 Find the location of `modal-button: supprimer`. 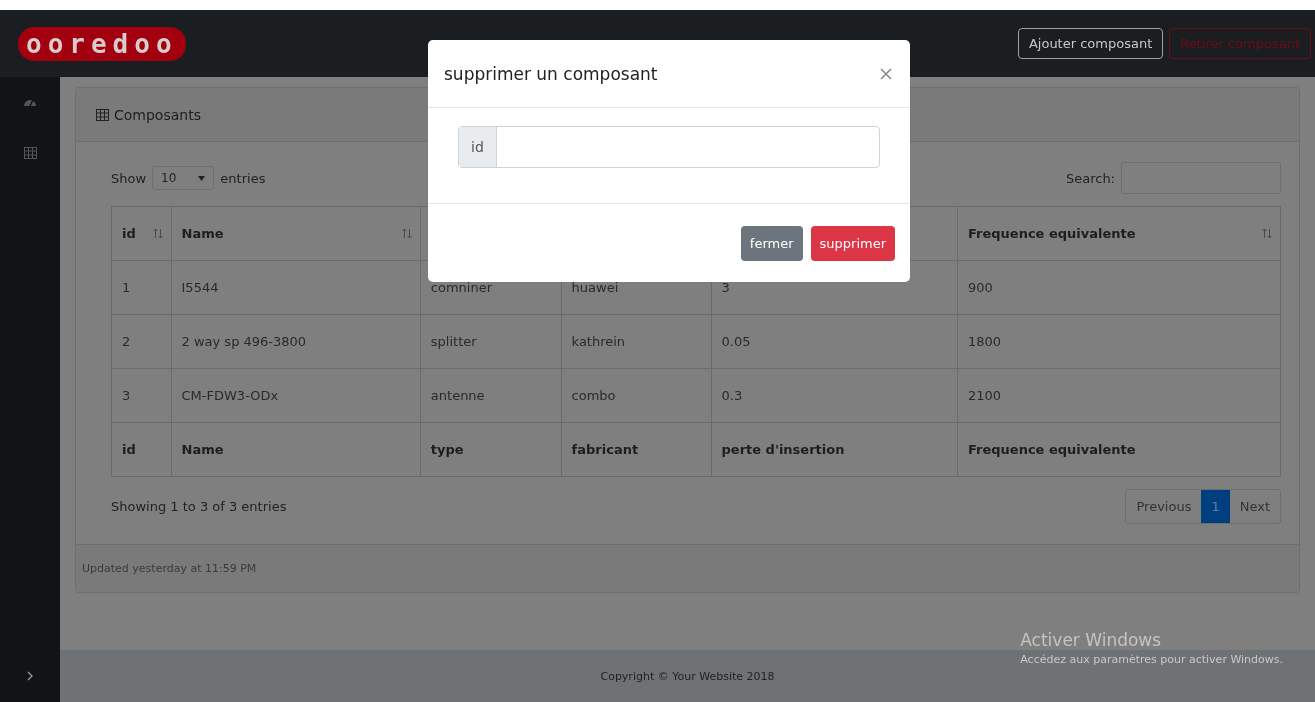

modal-button: supprimer is located at coordinates (852, 243).